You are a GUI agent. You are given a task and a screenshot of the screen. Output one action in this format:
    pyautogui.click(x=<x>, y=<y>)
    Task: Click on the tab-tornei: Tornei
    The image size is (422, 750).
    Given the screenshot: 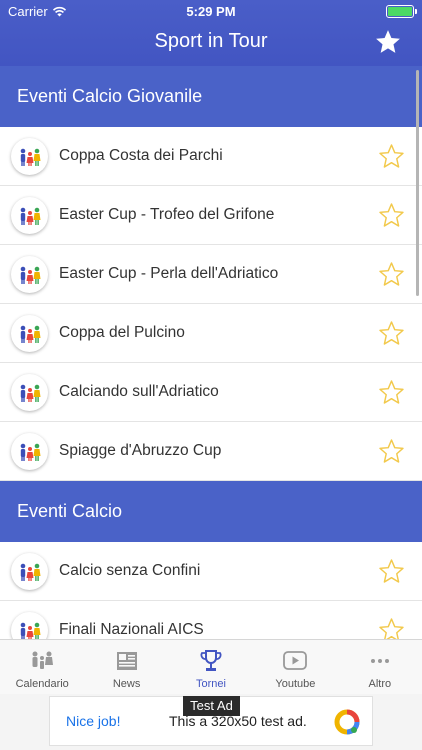 What is the action you would take?
    pyautogui.click(x=211, y=667)
    